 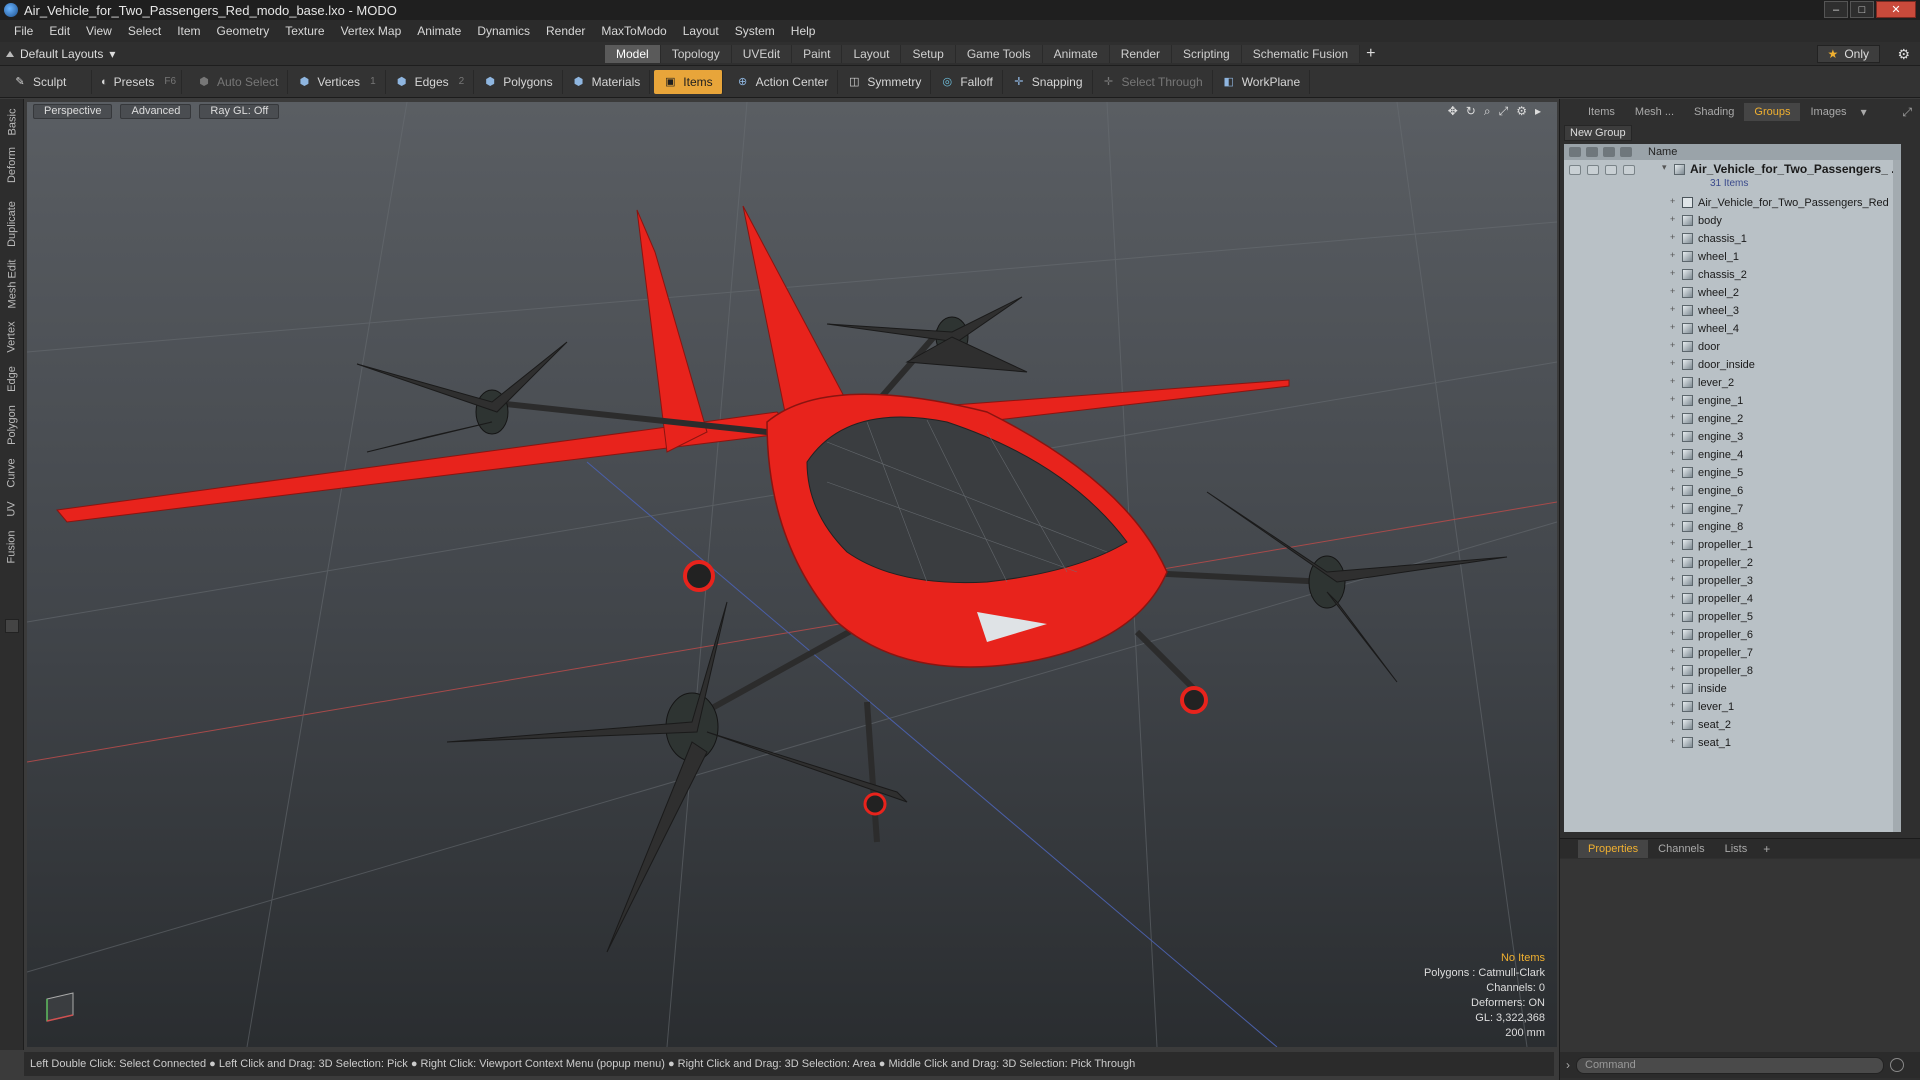 What do you see at coordinates (518, 81) in the screenshot?
I see `polygons-button: ⬢ Polygons` at bounding box center [518, 81].